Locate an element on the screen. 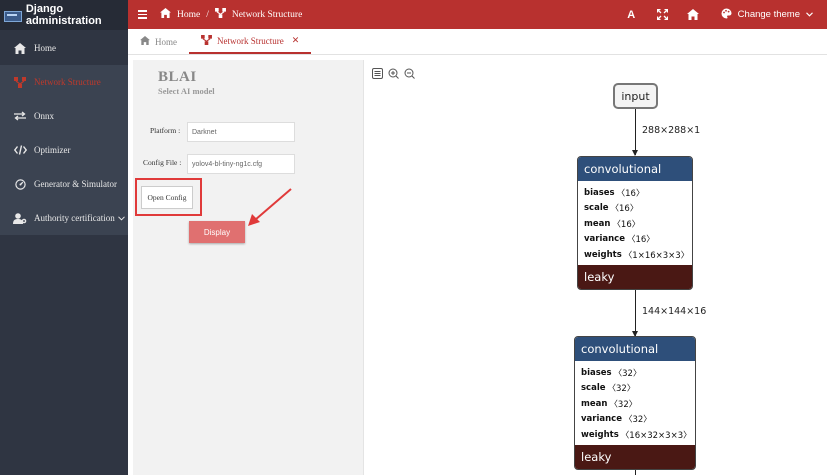  attr-row: mean 〈32〉 is located at coordinates (635, 404).